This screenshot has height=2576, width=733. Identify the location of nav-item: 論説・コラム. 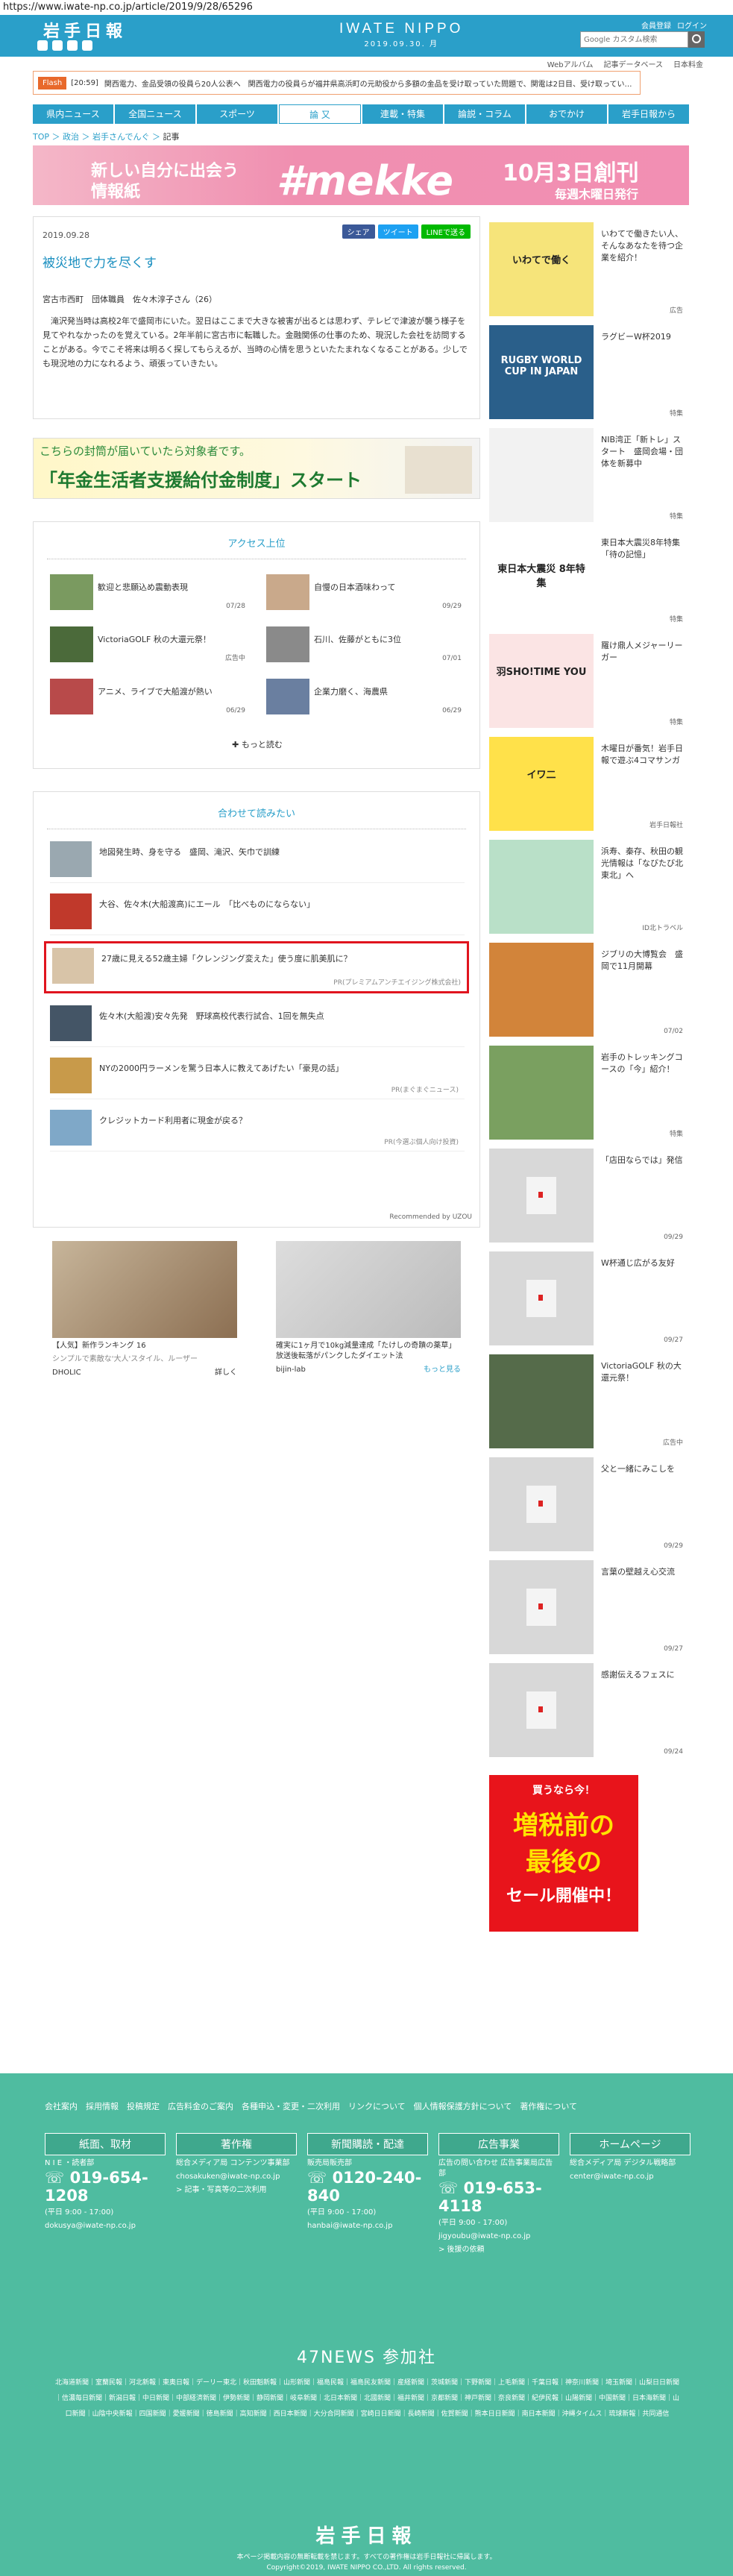
(484, 114).